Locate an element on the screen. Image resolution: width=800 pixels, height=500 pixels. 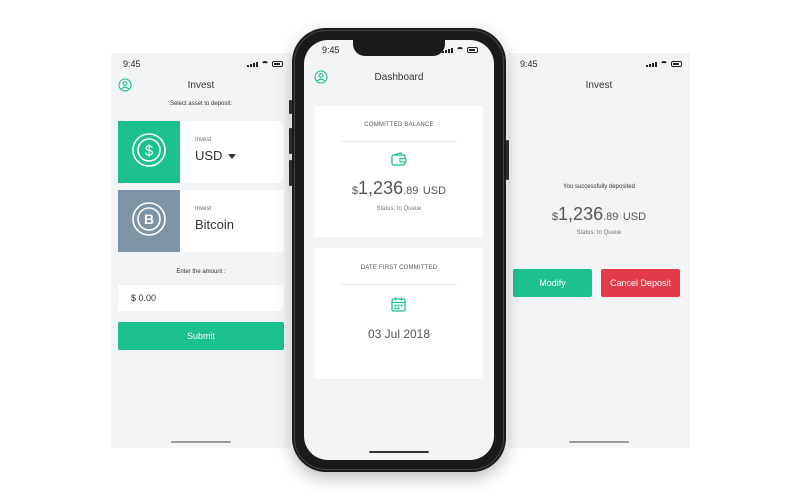
wallet-icon is located at coordinates (399, 162).